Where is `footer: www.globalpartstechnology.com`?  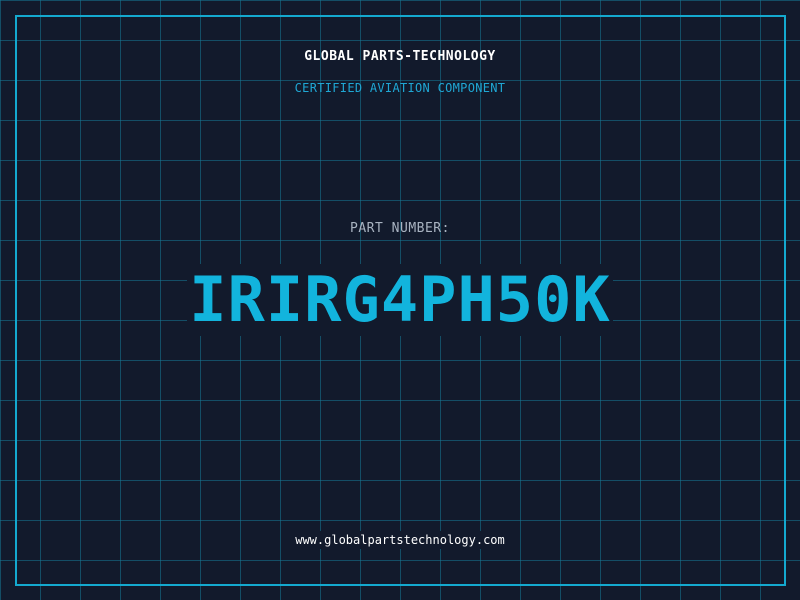 footer: www.globalpartstechnology.com is located at coordinates (400, 539).